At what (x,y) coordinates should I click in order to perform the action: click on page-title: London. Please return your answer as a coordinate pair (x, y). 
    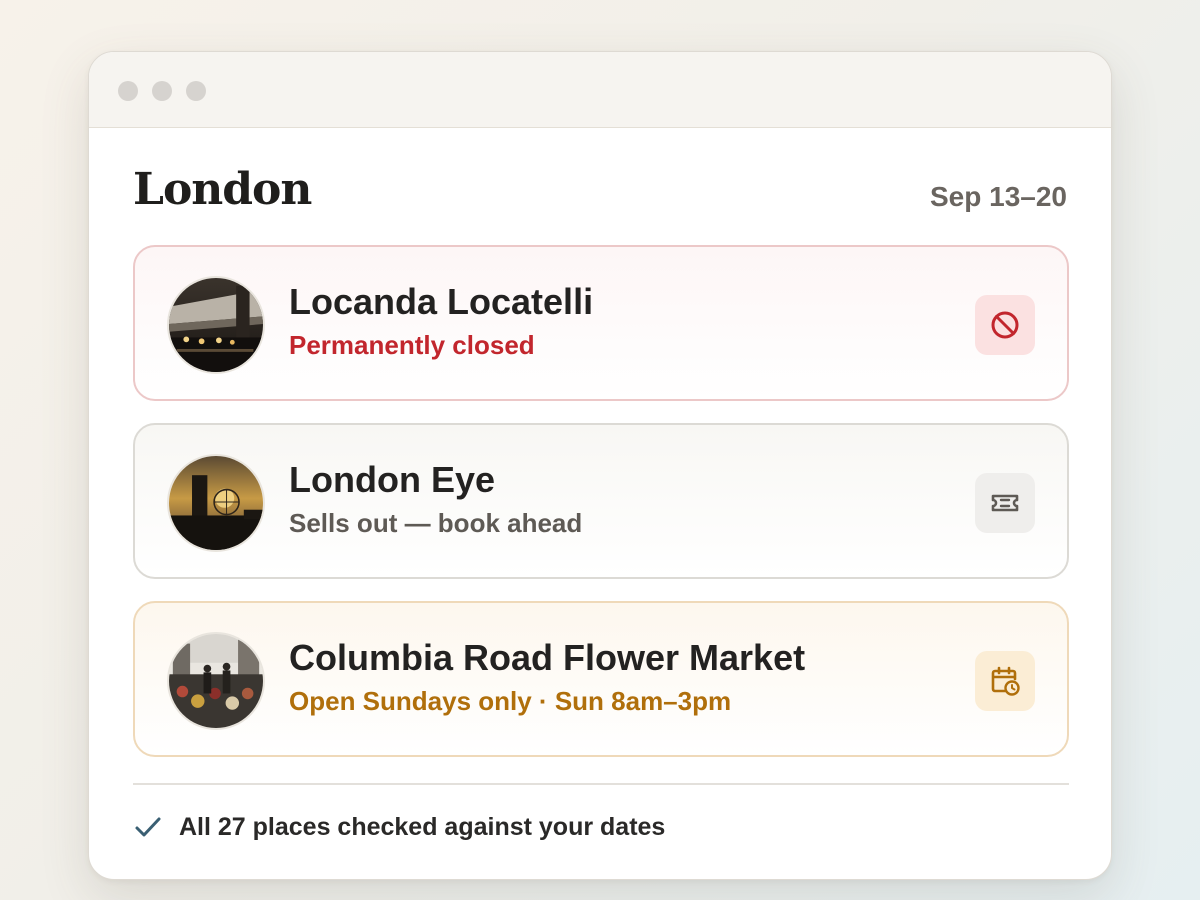
    Looking at the image, I should click on (222, 189).